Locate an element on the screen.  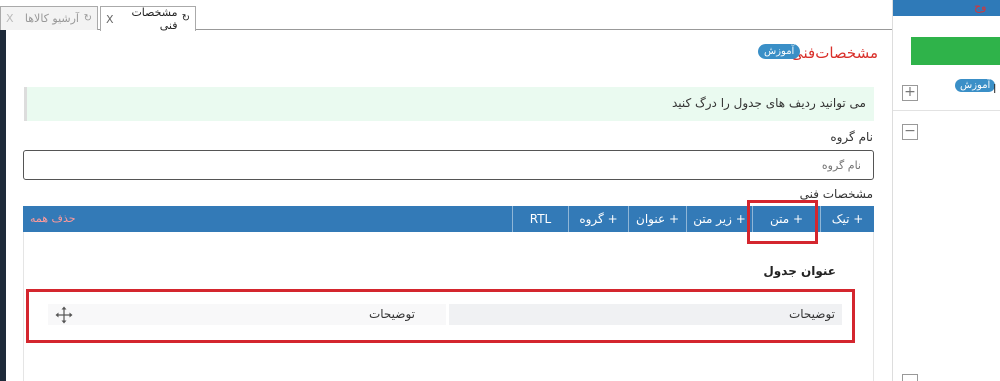
rtl-button: RTL is located at coordinates (540, 219).